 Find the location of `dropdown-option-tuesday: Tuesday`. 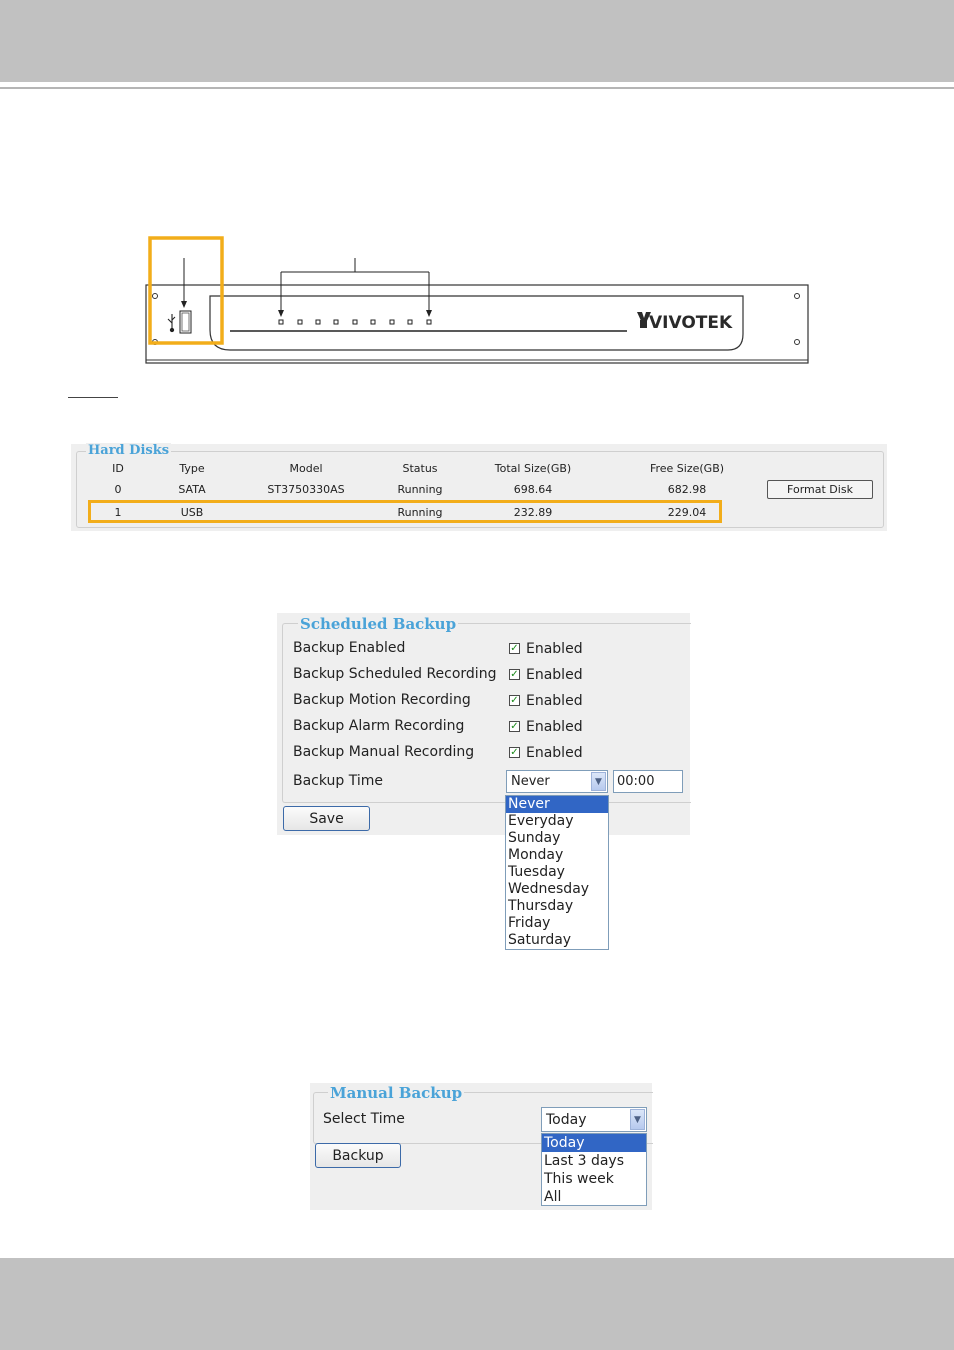

dropdown-option-tuesday: Tuesday is located at coordinates (557, 872).